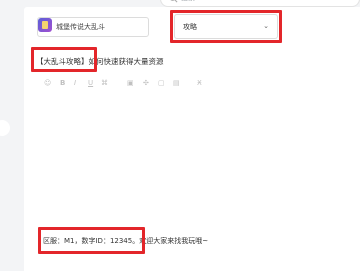 The height and width of the screenshot is (271, 360). I want to click on clear-format-icon: Ӿ, so click(199, 83).